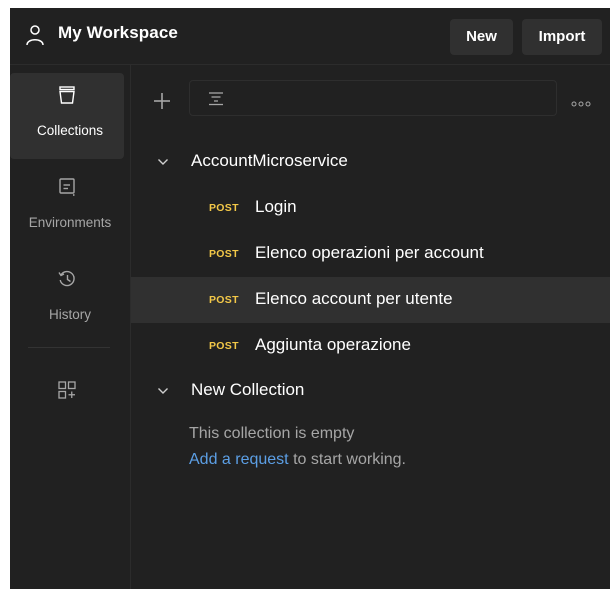 The height and width of the screenshot is (589, 610). I want to click on request-row: POST Elenco account per utente, so click(370, 300).